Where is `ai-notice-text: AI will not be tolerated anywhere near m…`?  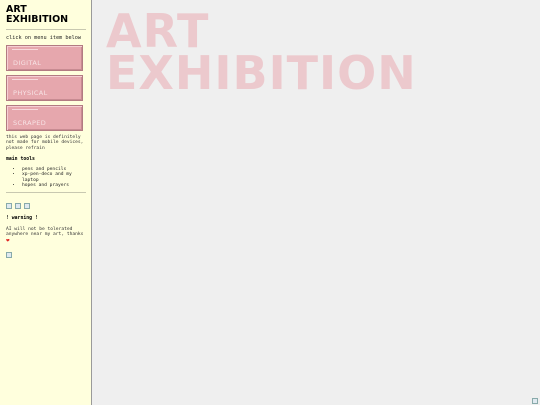 ai-notice-text: AI will not be tolerated anywhere near m… is located at coordinates (45, 232).